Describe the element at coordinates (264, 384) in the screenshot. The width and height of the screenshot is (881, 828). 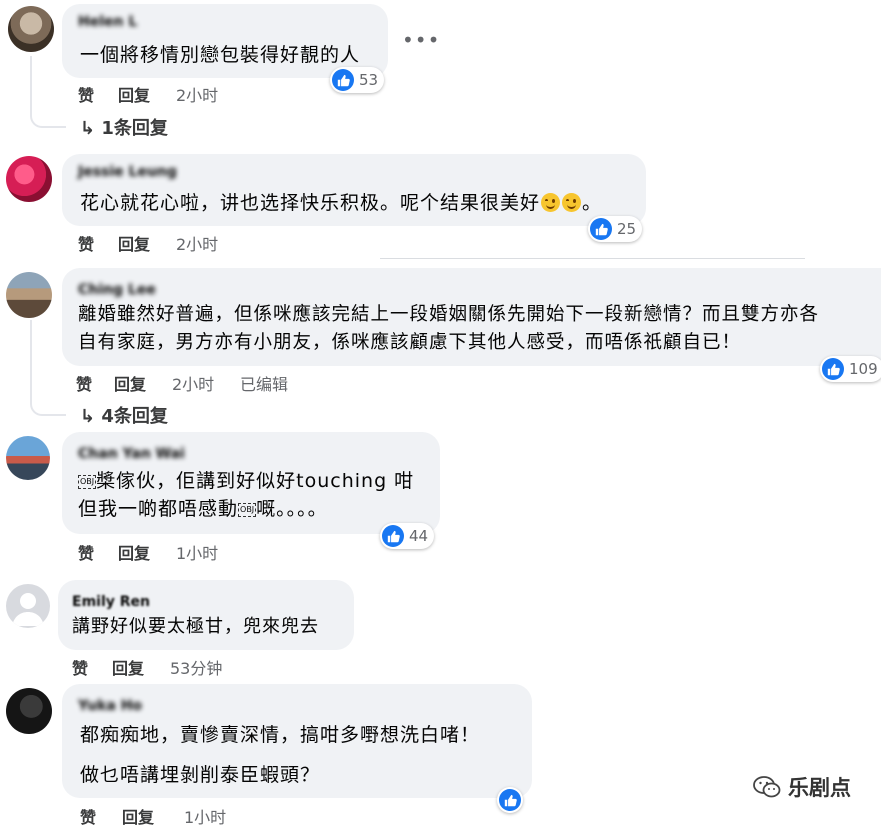
I see `edited-label: 已编辑` at that location.